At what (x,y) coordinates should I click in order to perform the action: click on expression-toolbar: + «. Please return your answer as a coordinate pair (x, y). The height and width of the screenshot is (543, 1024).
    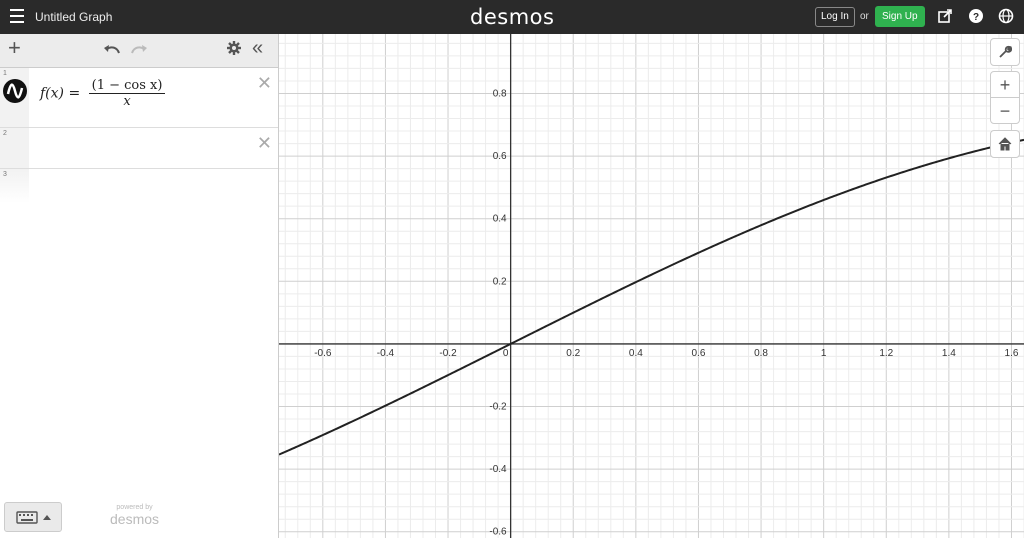
    Looking at the image, I should click on (139, 51).